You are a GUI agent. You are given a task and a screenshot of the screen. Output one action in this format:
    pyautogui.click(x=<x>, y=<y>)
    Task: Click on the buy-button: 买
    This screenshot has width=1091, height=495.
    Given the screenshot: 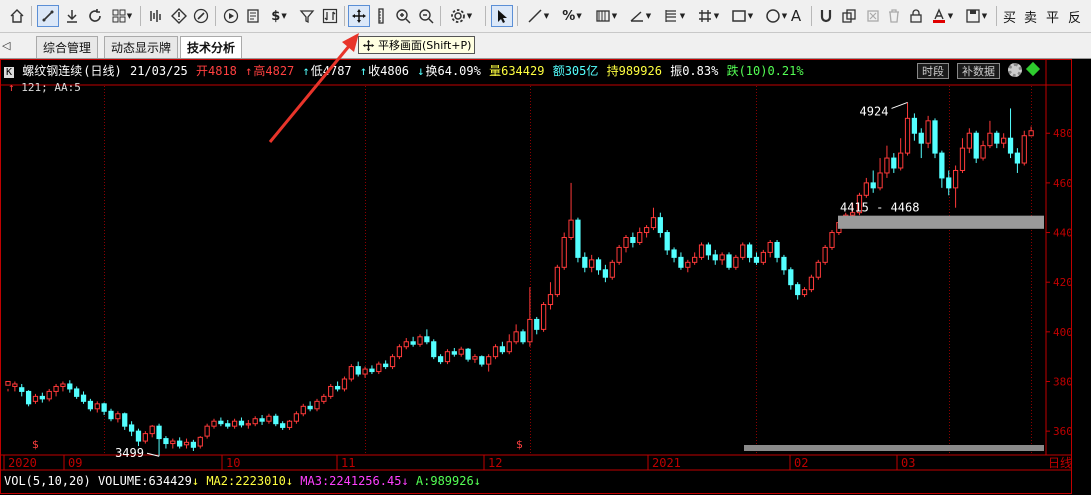 What is the action you would take?
    pyautogui.click(x=1009, y=16)
    